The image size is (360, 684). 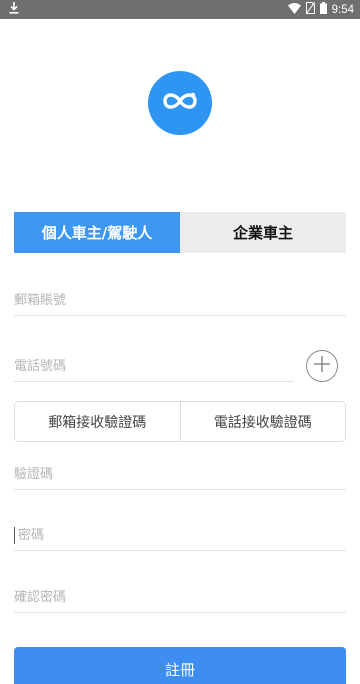 What do you see at coordinates (342, 9) in the screenshot?
I see `status-time: 9:54` at bounding box center [342, 9].